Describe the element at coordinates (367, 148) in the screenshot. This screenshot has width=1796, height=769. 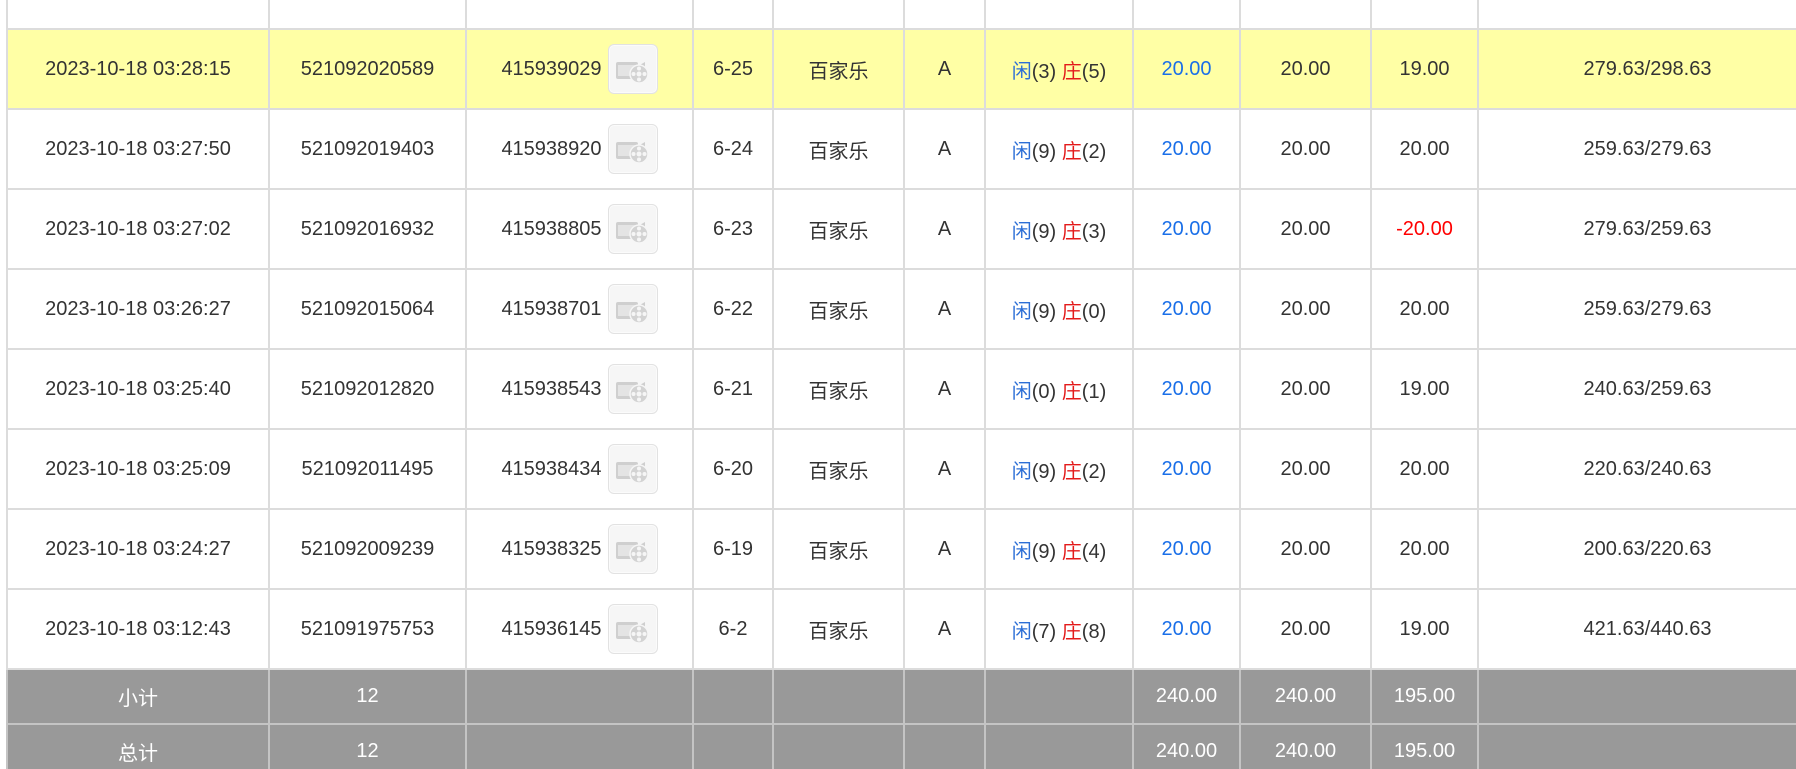
I see `bet-id: 521092019403` at that location.